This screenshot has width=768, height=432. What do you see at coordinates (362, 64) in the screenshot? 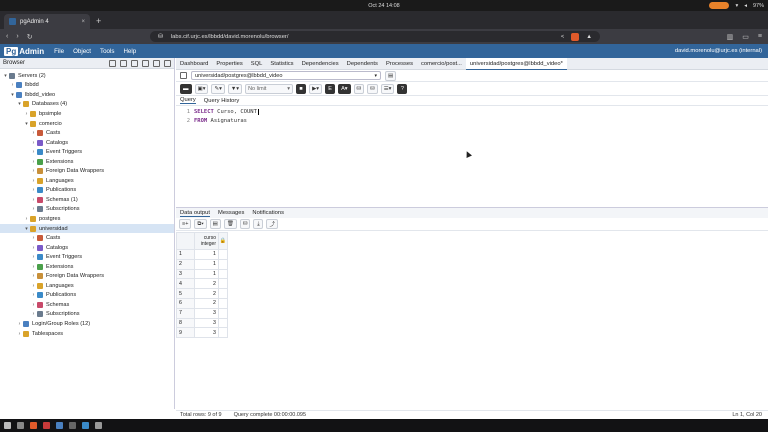
I see `main-tab: Dependents` at bounding box center [362, 64].